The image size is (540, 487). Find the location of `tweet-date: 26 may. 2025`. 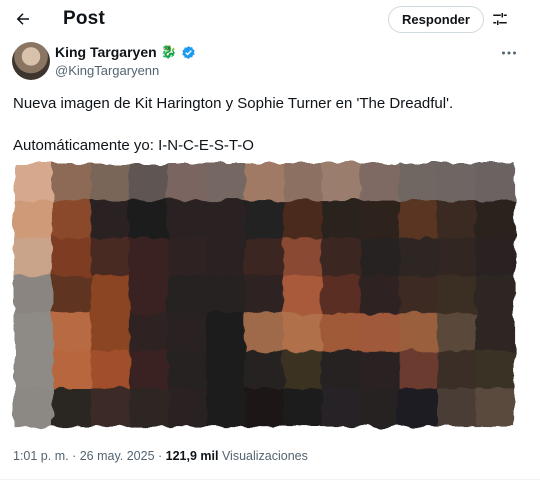

tweet-date: 26 may. 2025 is located at coordinates (117, 456).